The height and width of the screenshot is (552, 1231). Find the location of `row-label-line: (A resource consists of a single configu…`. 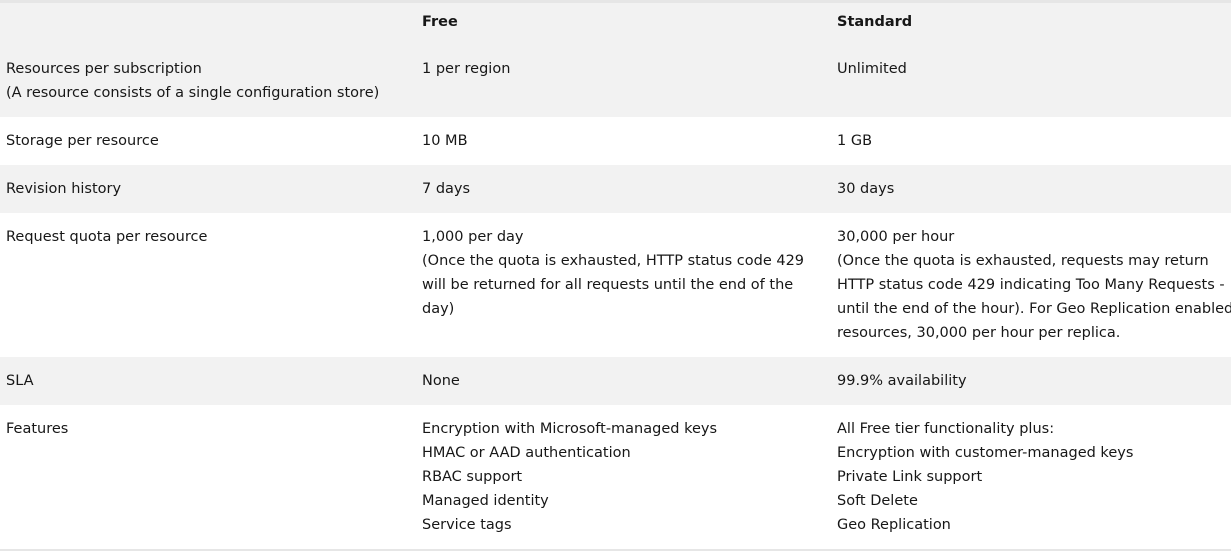

row-label-line: (A resource consists of a single configu… is located at coordinates (193, 93).